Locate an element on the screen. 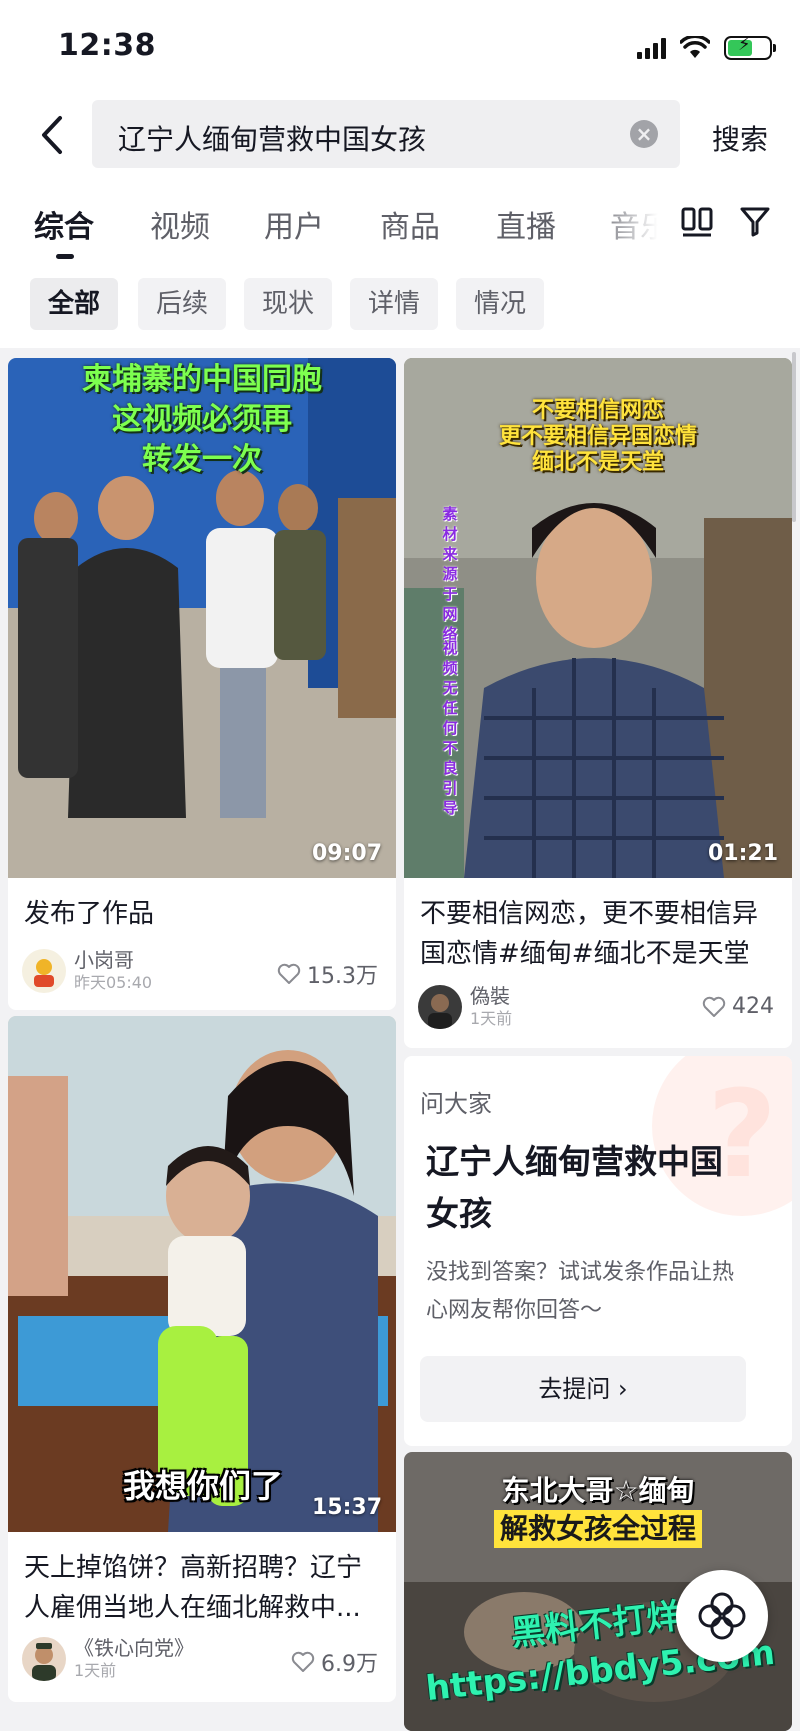  wifi-icon is located at coordinates (695, 47).